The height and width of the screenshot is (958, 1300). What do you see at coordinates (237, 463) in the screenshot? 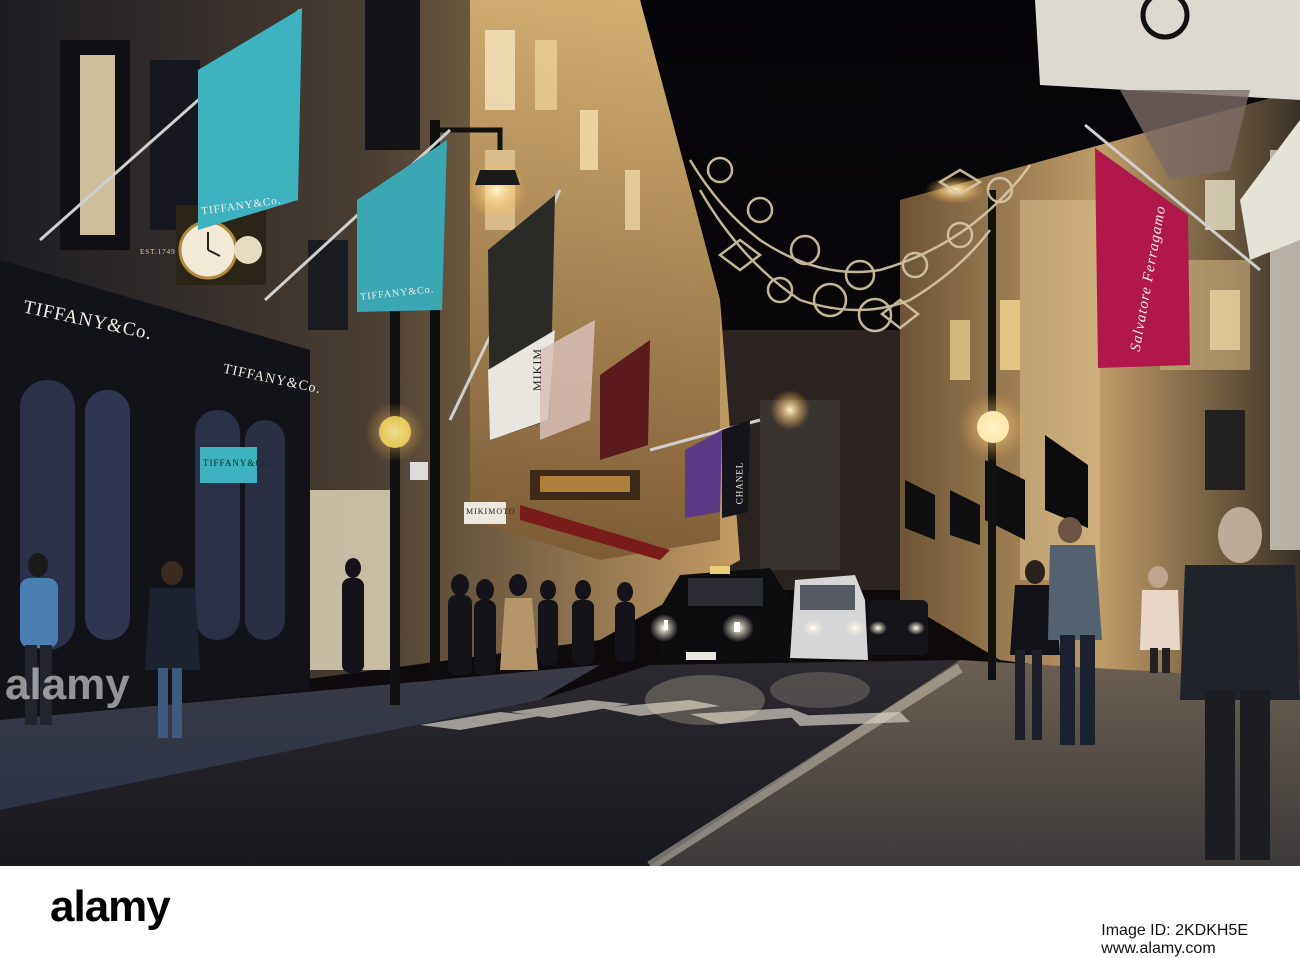
I see `tiffany-small-sign-text: TIFFANY&Co.` at bounding box center [237, 463].